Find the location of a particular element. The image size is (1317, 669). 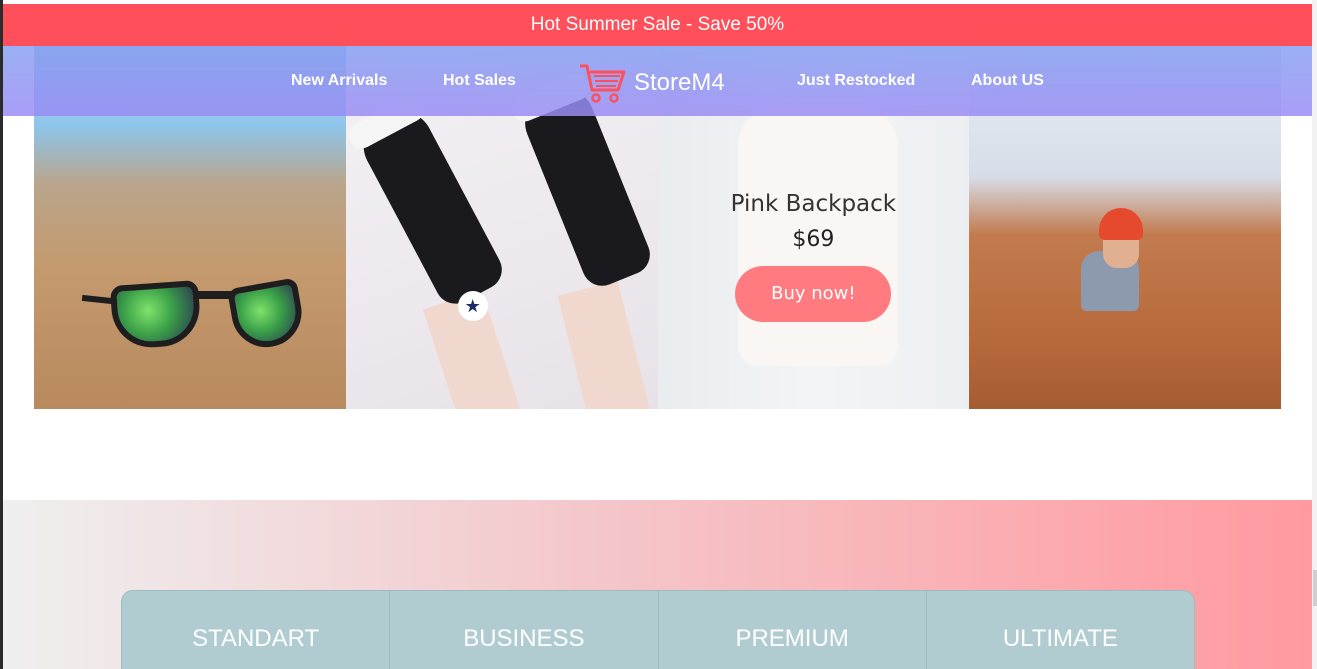

scrollbar-track is located at coordinates (1314, 334).